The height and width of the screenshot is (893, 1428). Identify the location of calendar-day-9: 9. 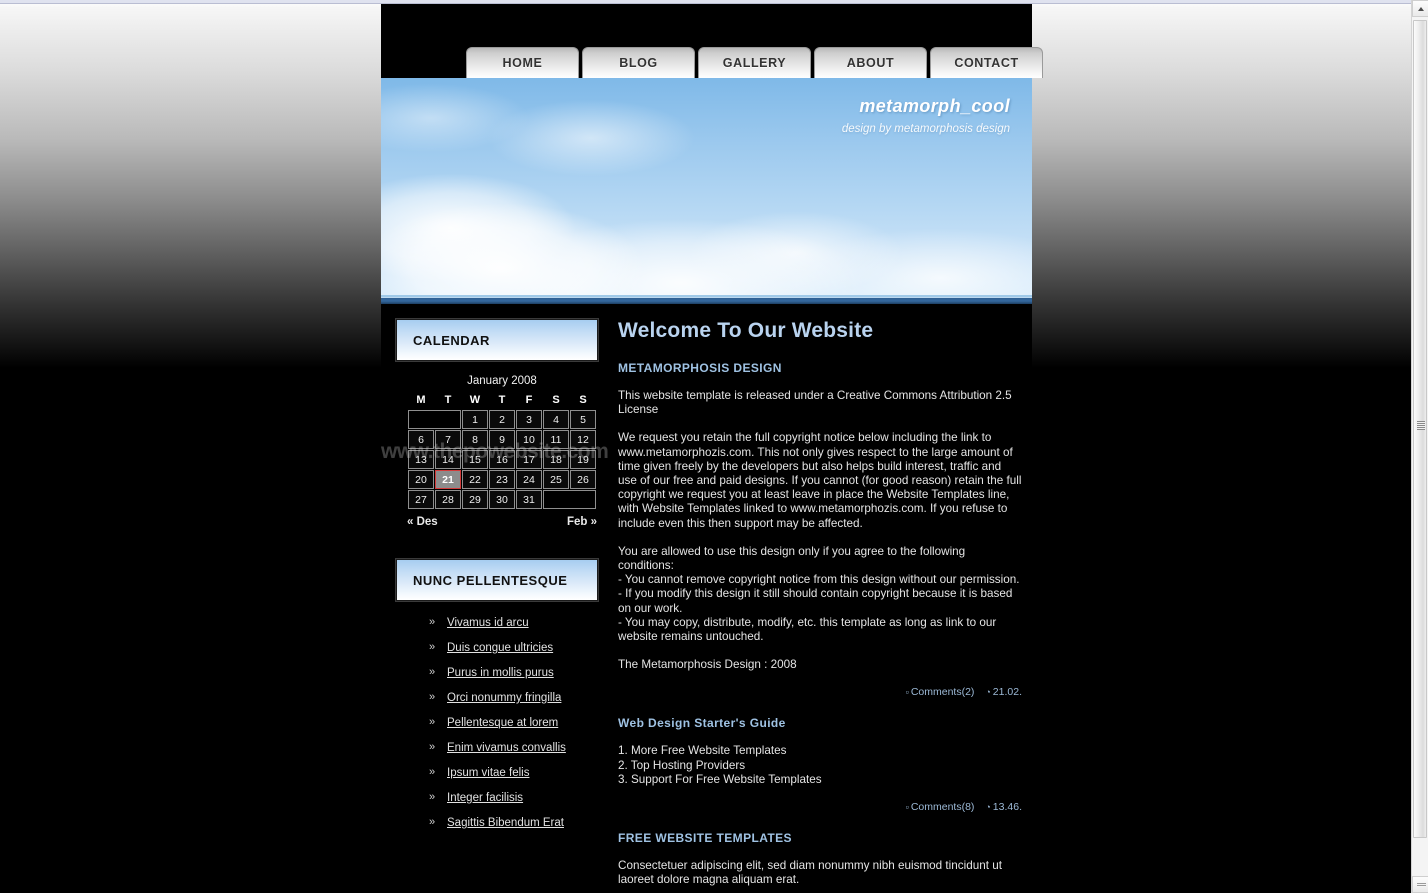
(502, 439).